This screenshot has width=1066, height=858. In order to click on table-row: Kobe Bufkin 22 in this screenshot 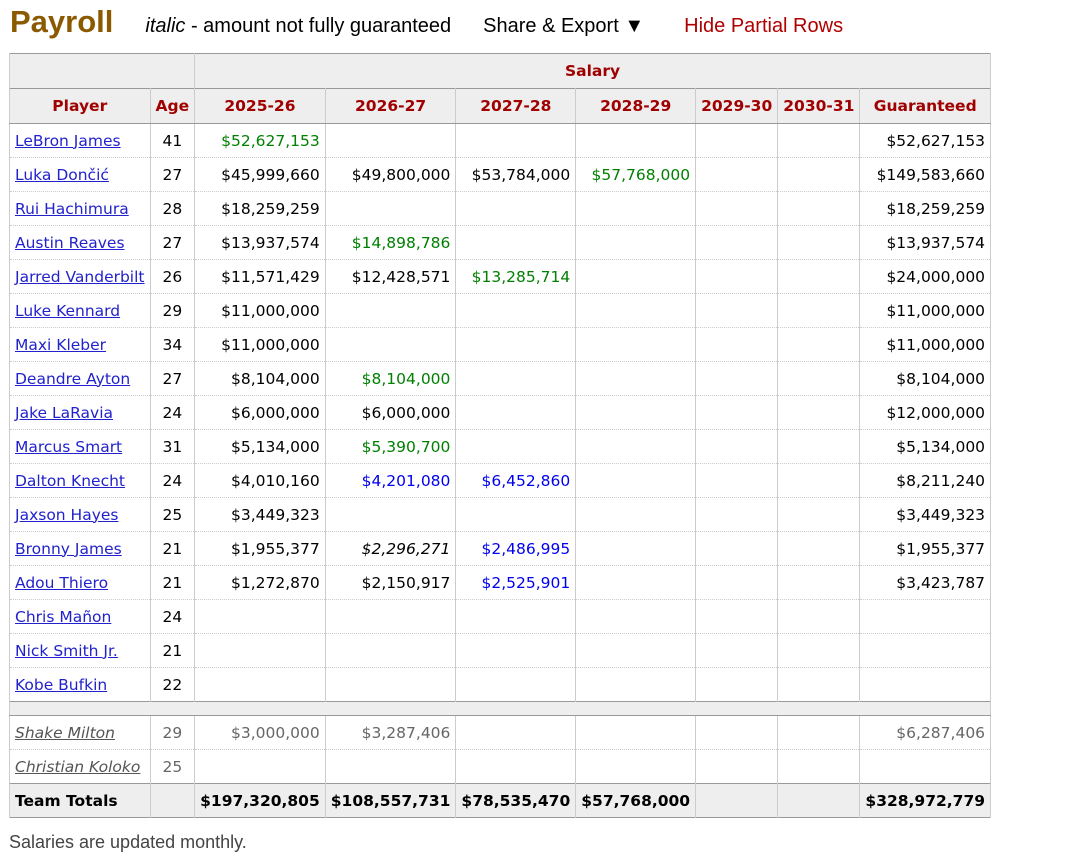, I will do `click(500, 684)`.